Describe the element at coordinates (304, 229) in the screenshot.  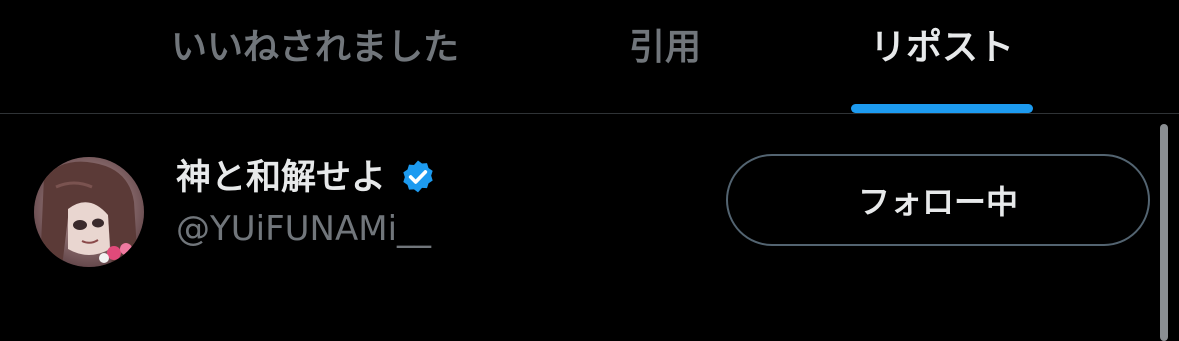
I see `user-handle: @YUiFUNAMi__` at that location.